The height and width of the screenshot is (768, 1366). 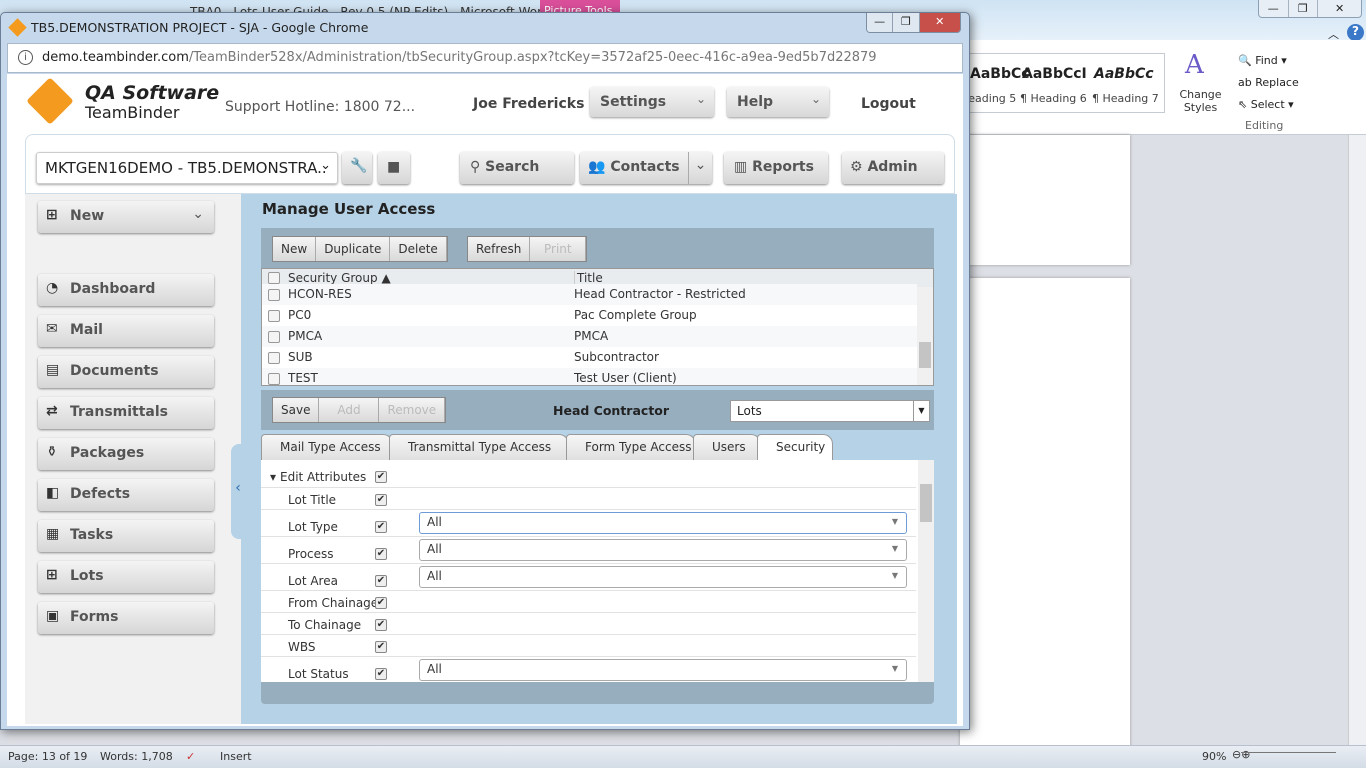 What do you see at coordinates (300, 315) in the screenshot?
I see `security-group-cell: PC0` at bounding box center [300, 315].